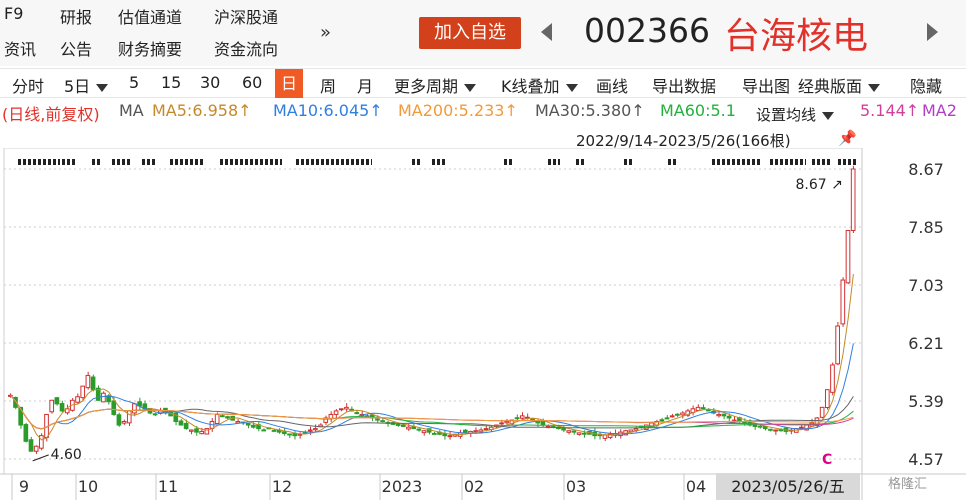 Image resolution: width=966 pixels, height=500 pixels. Describe the element at coordinates (539, 85) in the screenshot. I see `kline-overlay-dropdown: K线叠加` at that location.